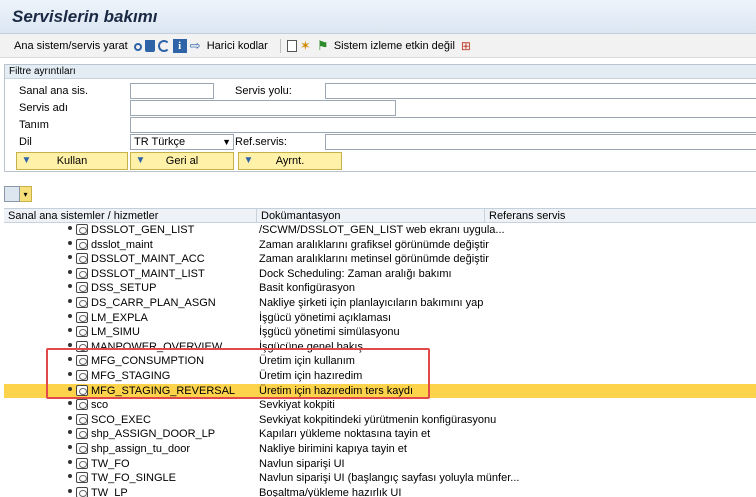 The width and height of the screenshot is (756, 497). Describe the element at coordinates (137, 46) in the screenshot. I see `display-change-icon` at that location.